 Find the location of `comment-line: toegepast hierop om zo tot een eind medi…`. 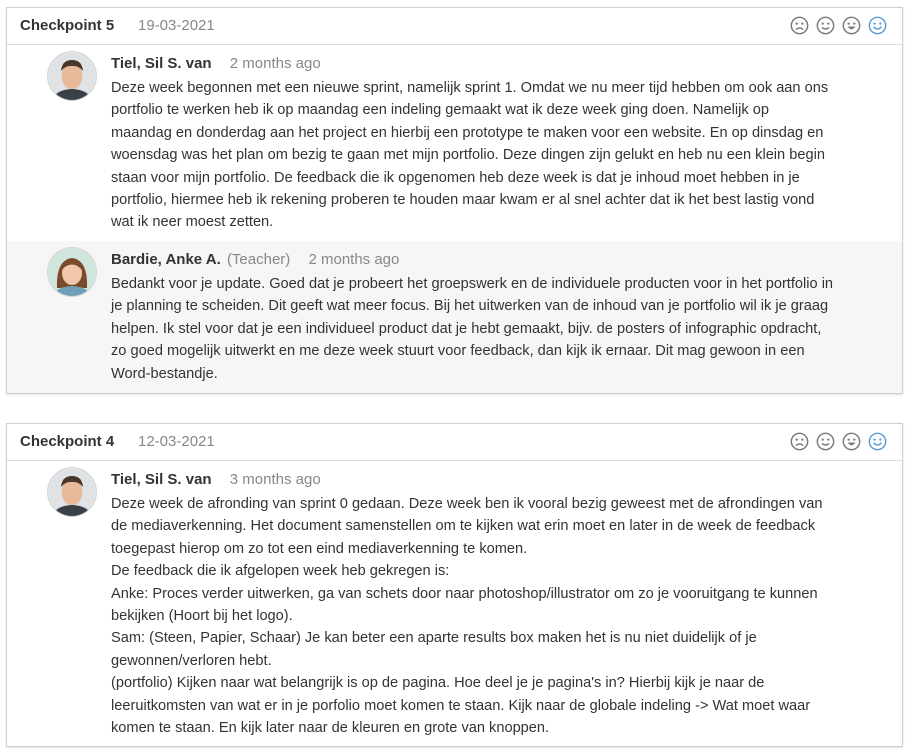

comment-line: toegepast hierop om zo tot een eind medi… is located at coordinates (319, 548).